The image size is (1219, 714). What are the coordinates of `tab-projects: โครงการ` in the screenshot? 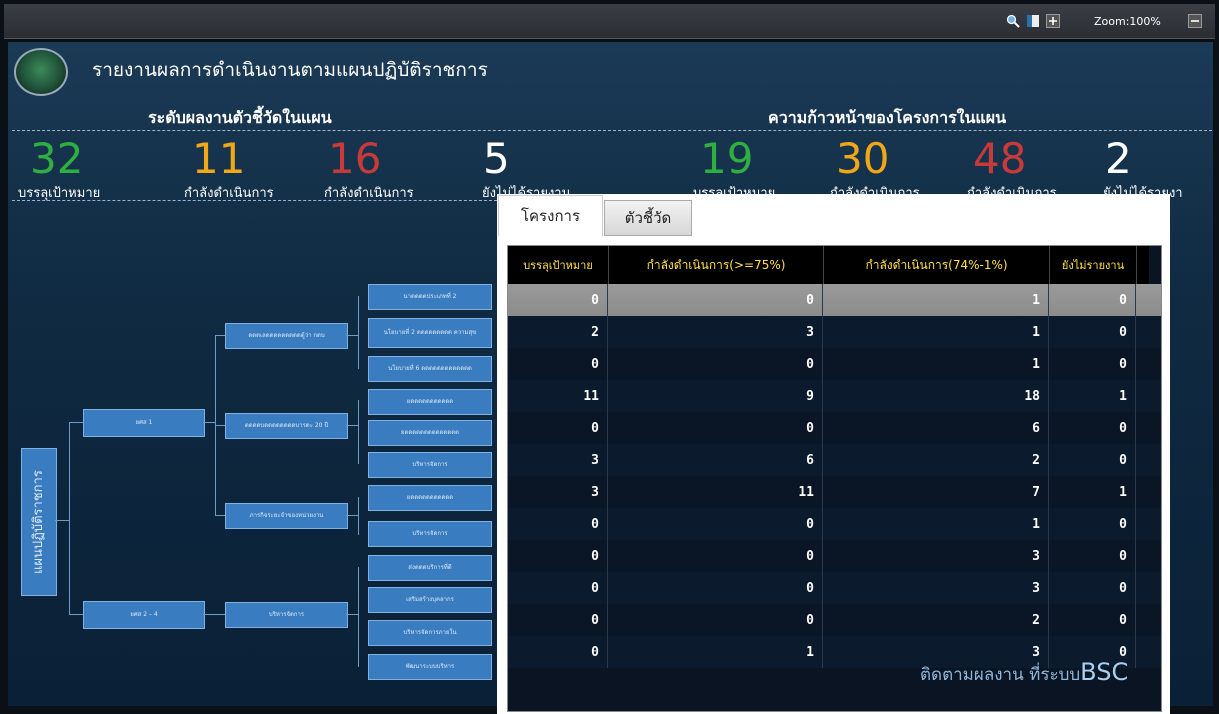 It's located at (550, 215).